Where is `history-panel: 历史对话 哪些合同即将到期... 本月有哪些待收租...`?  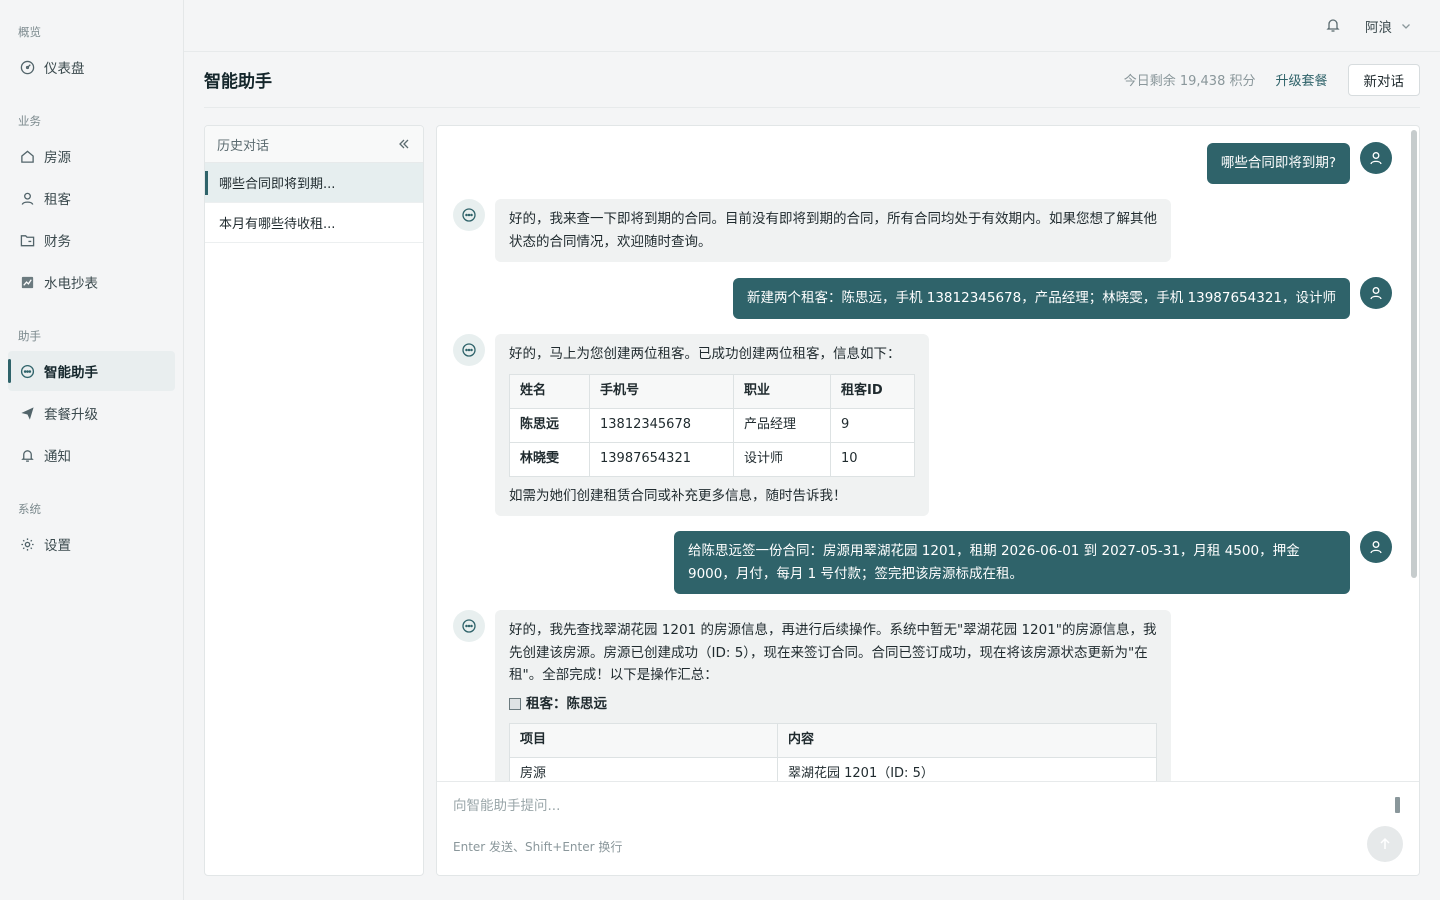 history-panel: 历史对话 哪些合同即将到期... 本月有哪些待收租... is located at coordinates (314, 500).